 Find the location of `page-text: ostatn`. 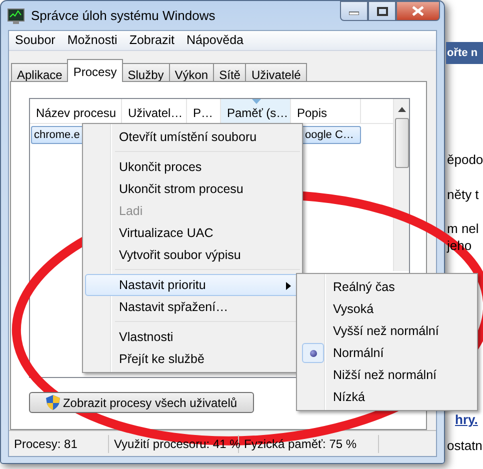

page-text: ostatn is located at coordinates (464, 446).